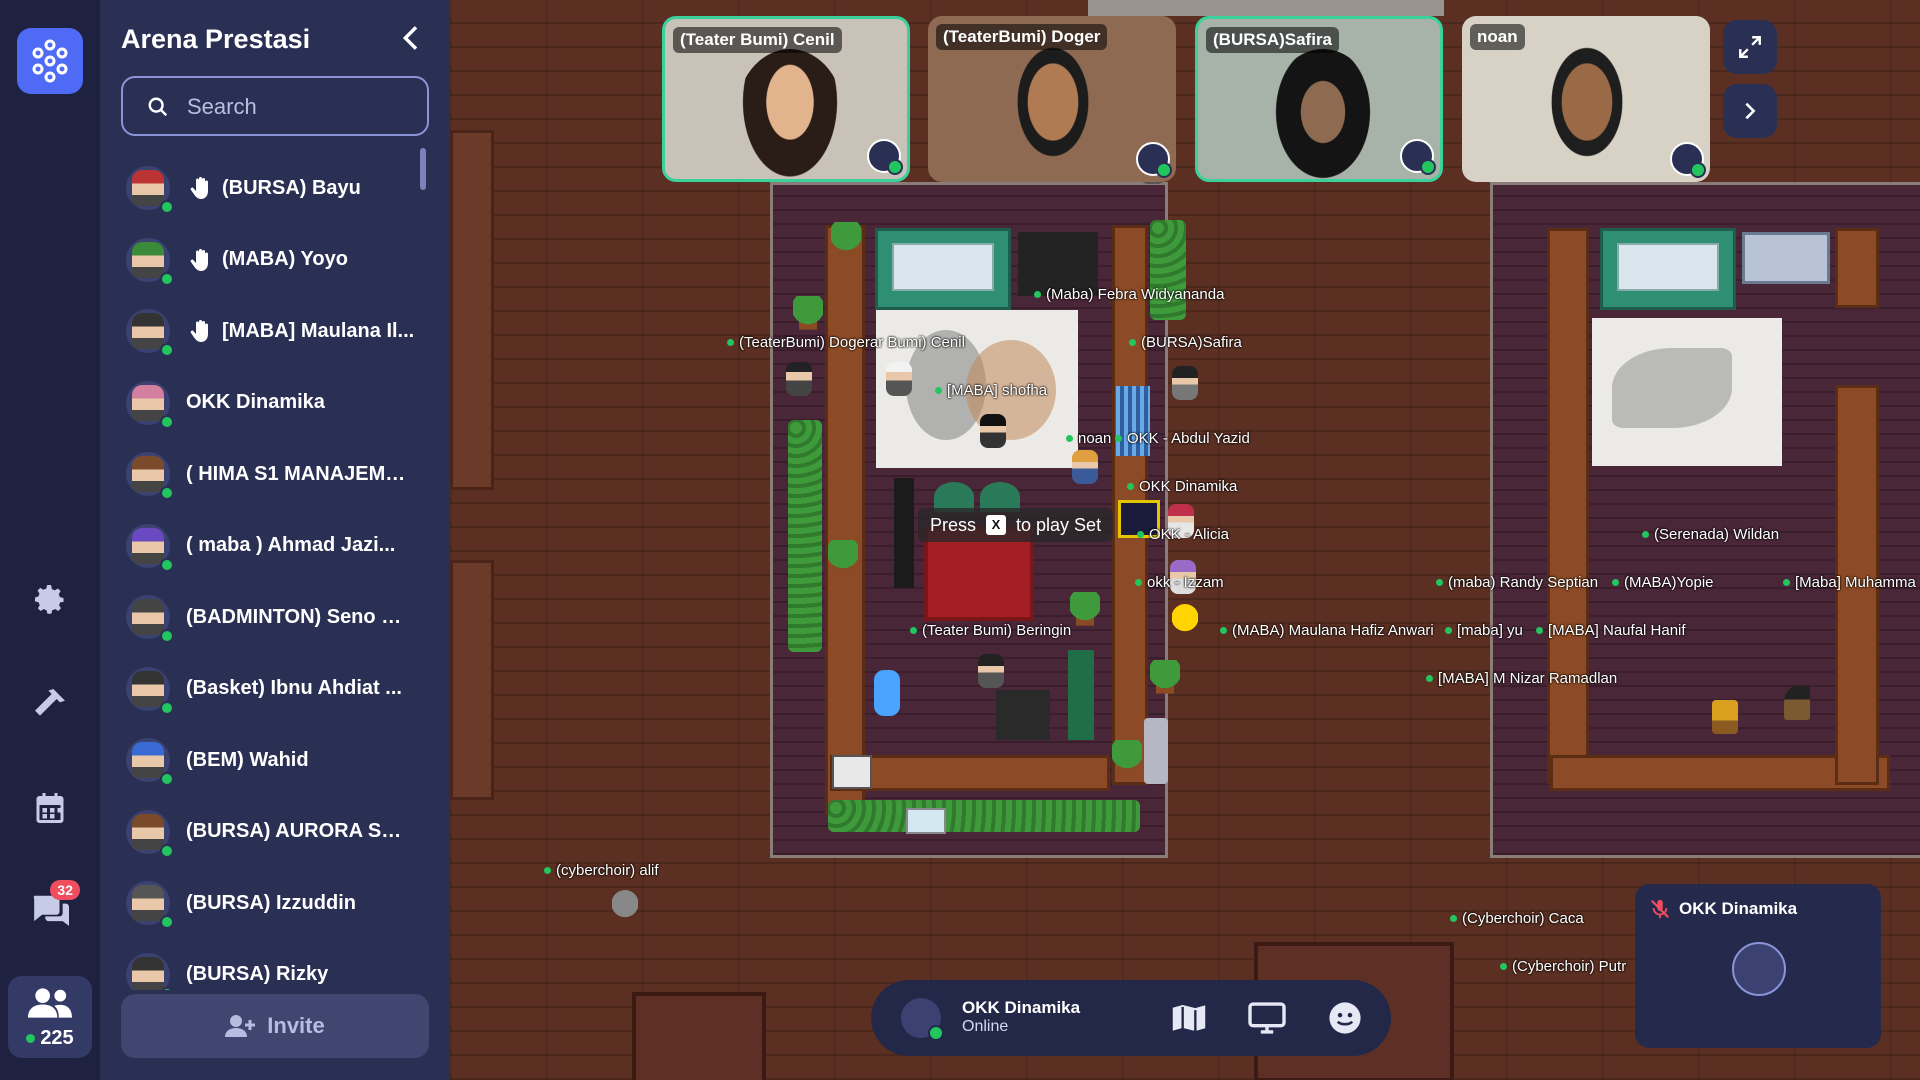  What do you see at coordinates (1345, 1018) in the screenshot?
I see `emote-button` at bounding box center [1345, 1018].